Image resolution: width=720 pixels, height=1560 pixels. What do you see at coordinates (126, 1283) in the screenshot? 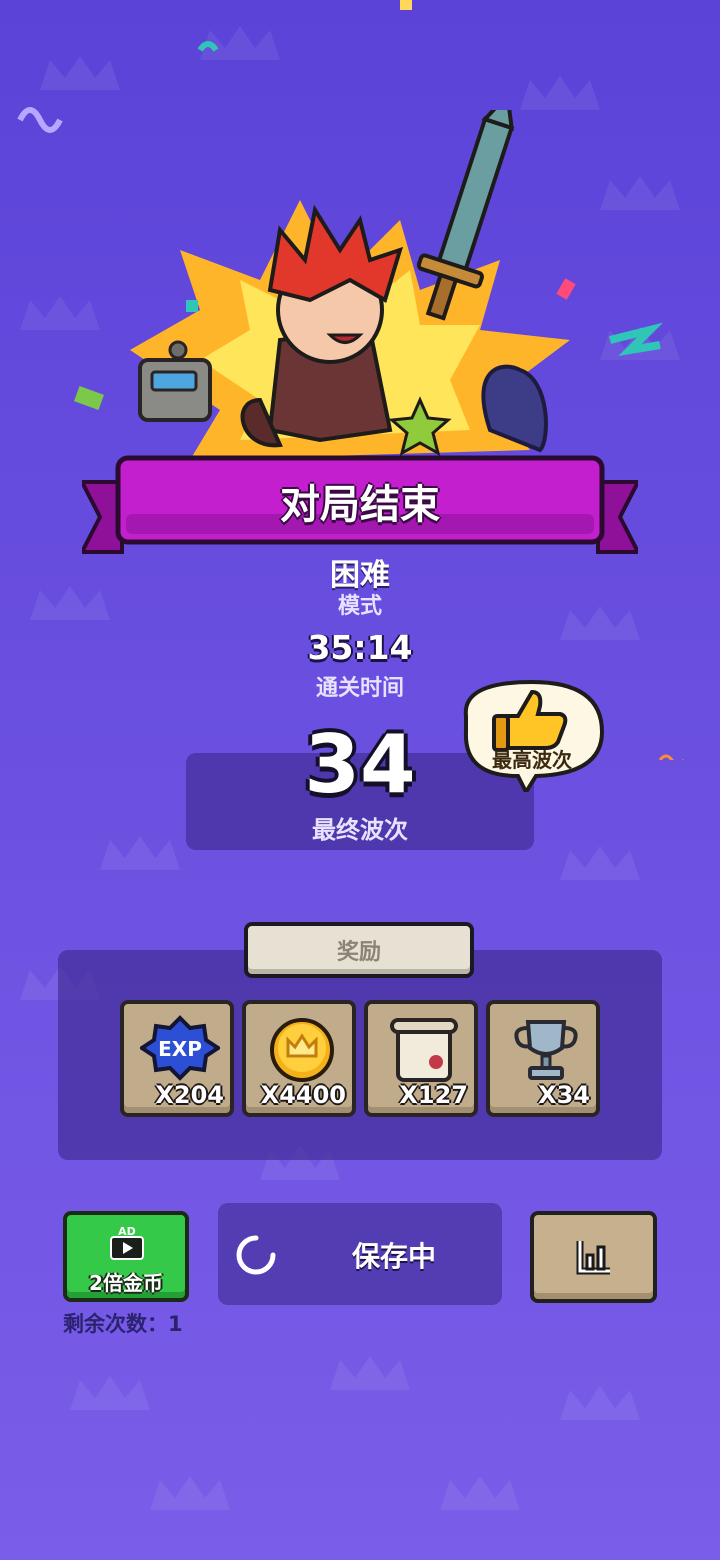
I see `double-coins-label: 2倍金币` at bounding box center [126, 1283].